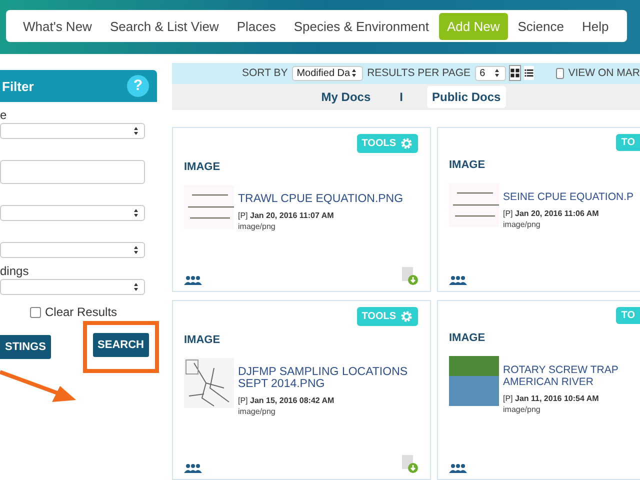 This screenshot has width=640, height=480. What do you see at coordinates (571, 376) in the screenshot?
I see `document-title: ROTARY SCREW TRAP AMERICAN RIVER` at bounding box center [571, 376].